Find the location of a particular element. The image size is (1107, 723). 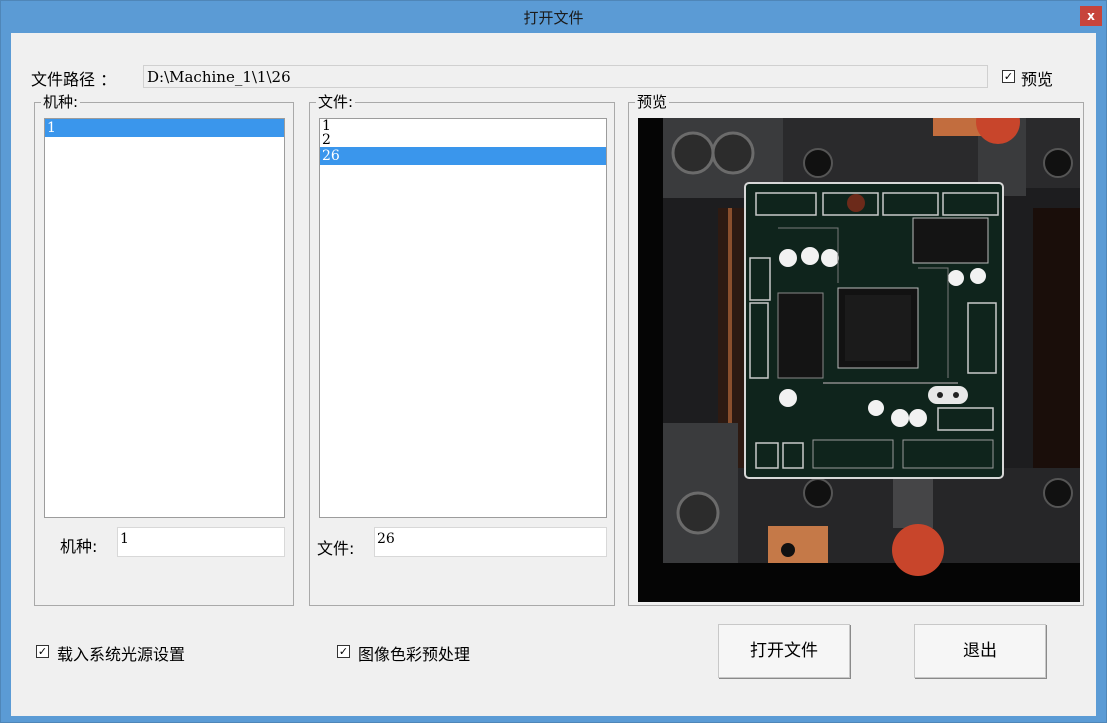

load-light-label: 载入系统光源设置 is located at coordinates (121, 654).